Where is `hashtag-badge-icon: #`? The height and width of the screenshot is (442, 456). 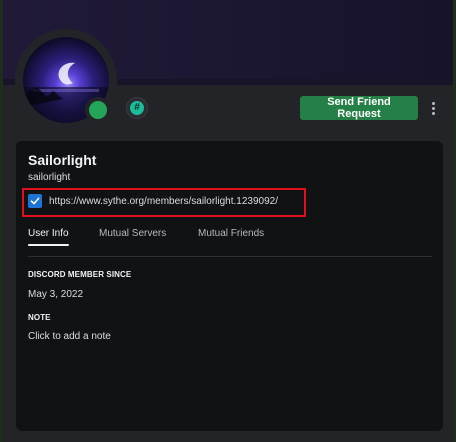 hashtag-badge-icon: # is located at coordinates (137, 108).